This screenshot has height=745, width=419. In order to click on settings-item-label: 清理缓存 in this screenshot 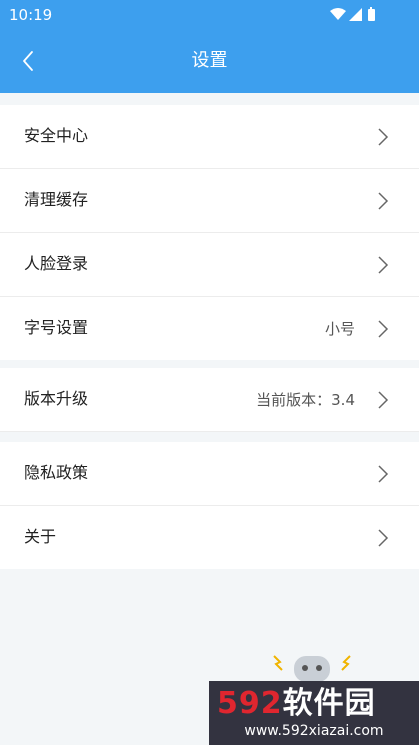, I will do `click(56, 199)`.